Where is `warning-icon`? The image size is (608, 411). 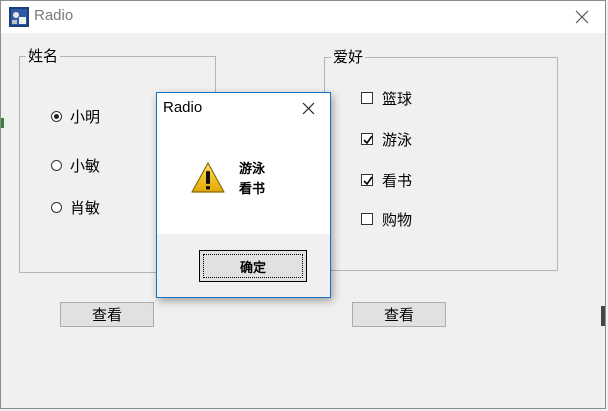 warning-icon is located at coordinates (208, 177).